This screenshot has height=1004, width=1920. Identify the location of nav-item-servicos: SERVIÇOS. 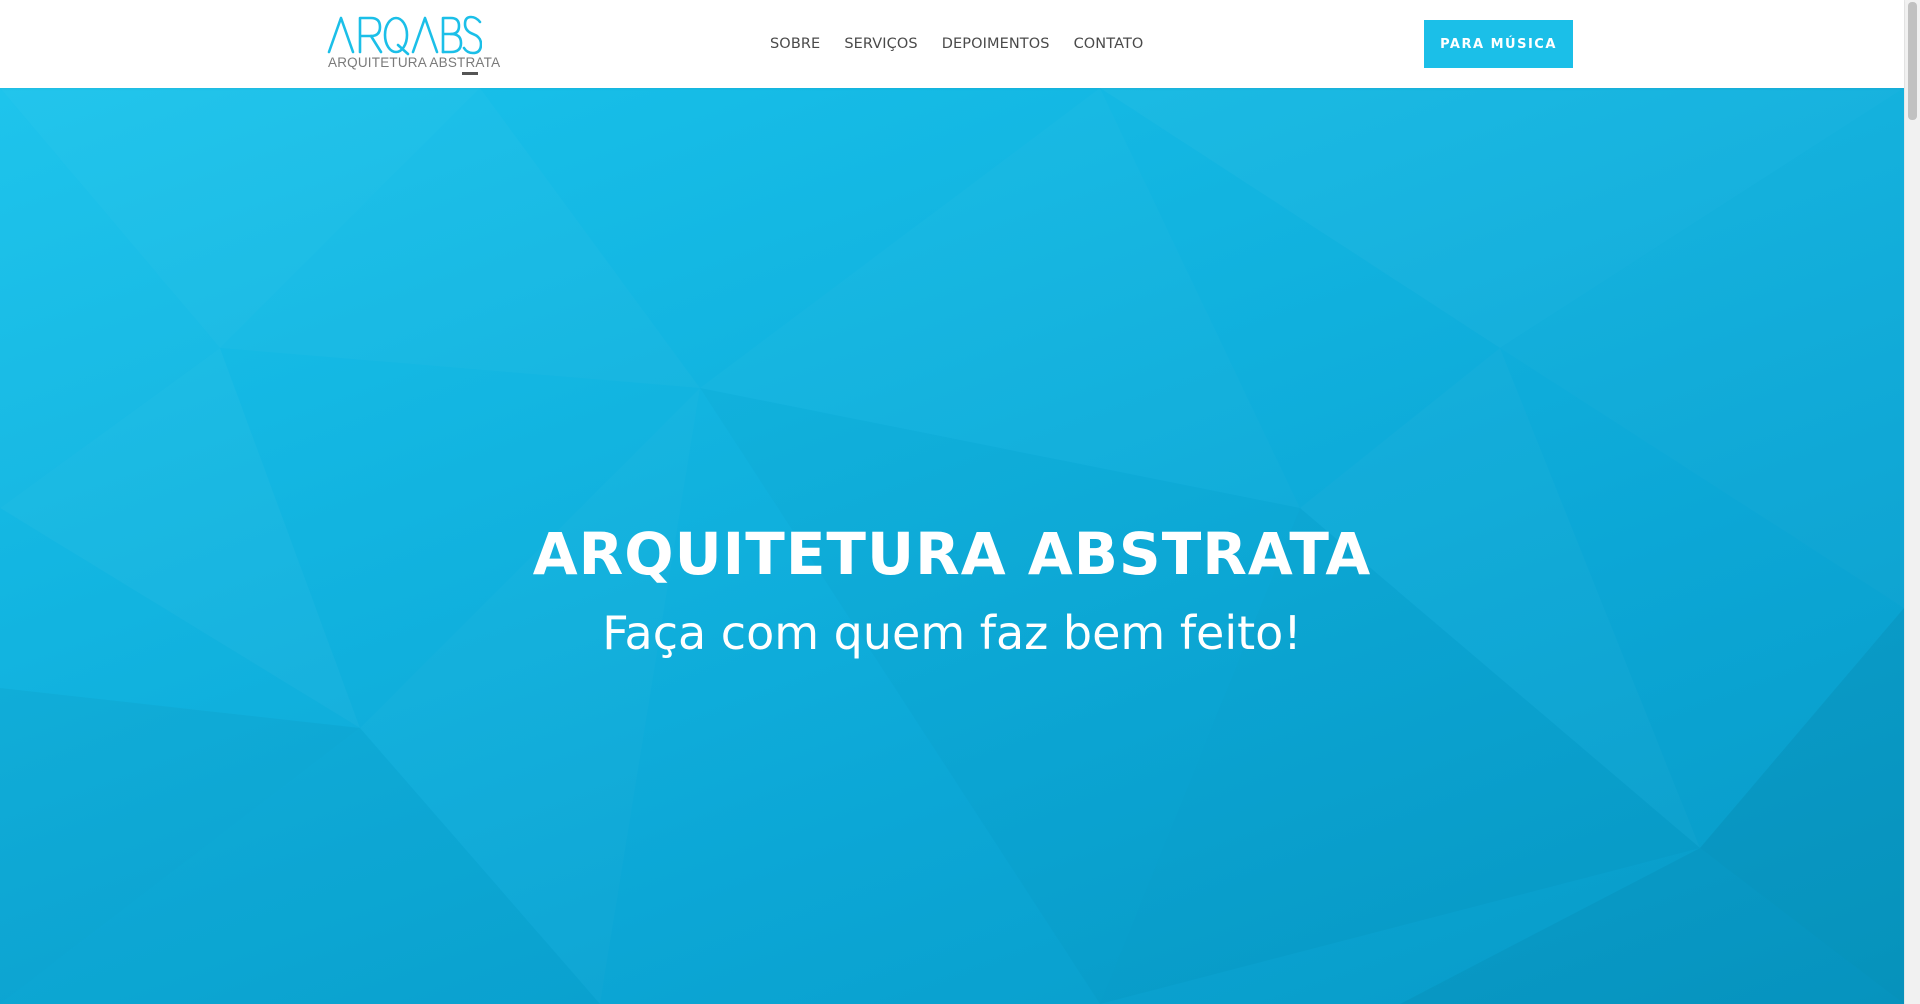
(880, 44).